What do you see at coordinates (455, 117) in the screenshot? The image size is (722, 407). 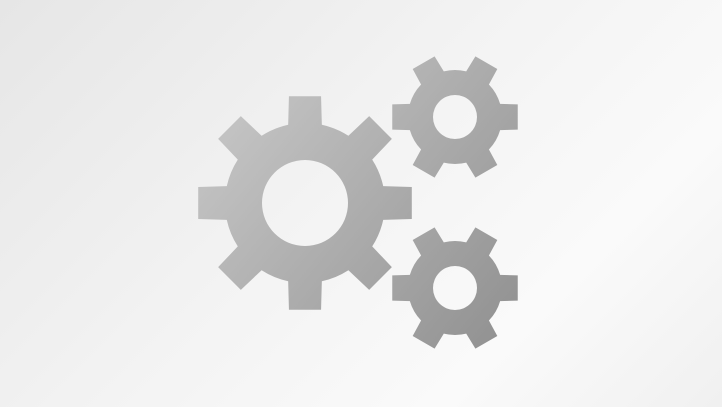 I see `small-gear-top-icon` at bounding box center [455, 117].